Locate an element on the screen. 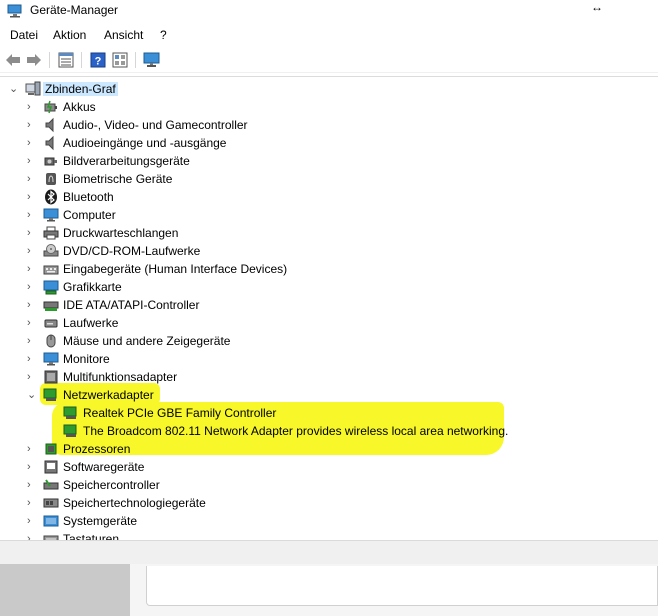 The width and height of the screenshot is (658, 616). system-device-icon is located at coordinates (51, 521).